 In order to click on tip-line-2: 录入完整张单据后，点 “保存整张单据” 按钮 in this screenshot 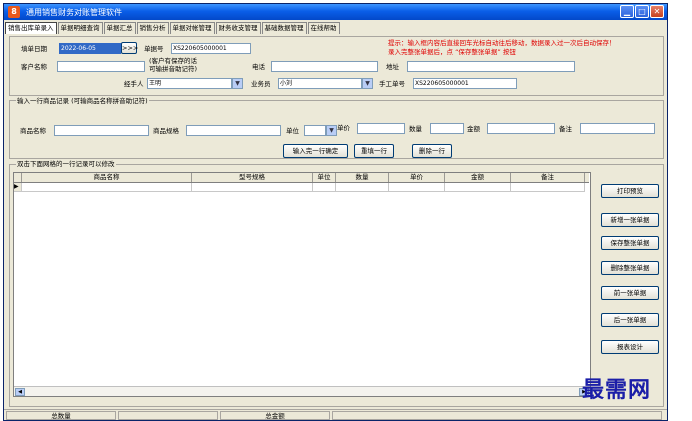, I will do `click(452, 52)`.